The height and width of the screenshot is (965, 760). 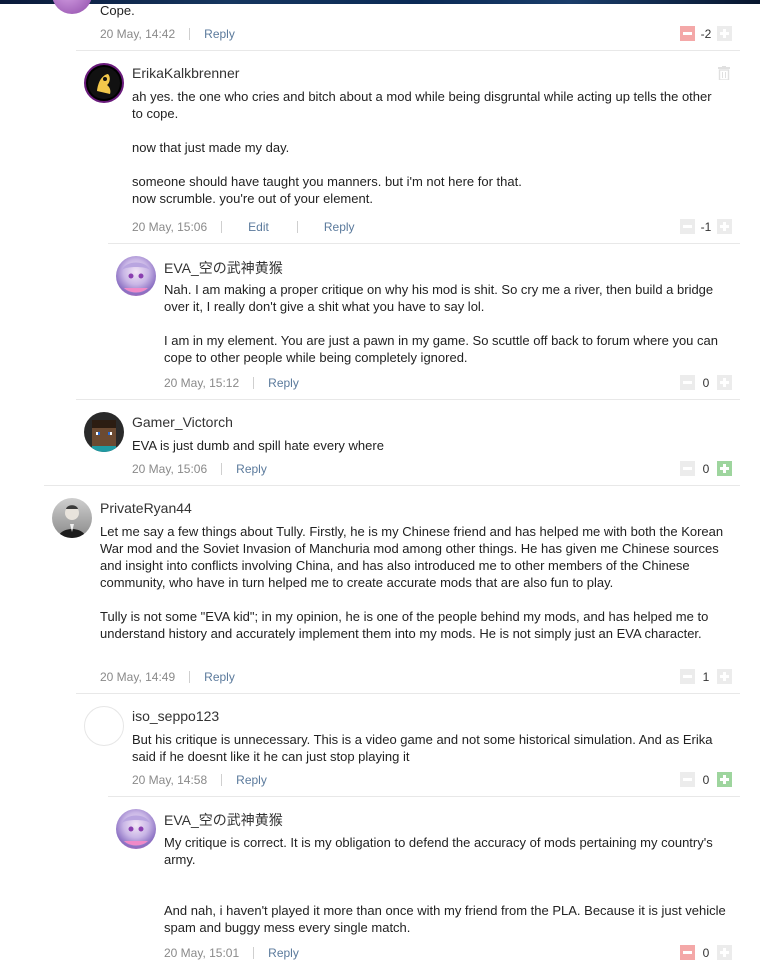 I want to click on vote-score: -2, so click(x=706, y=33).